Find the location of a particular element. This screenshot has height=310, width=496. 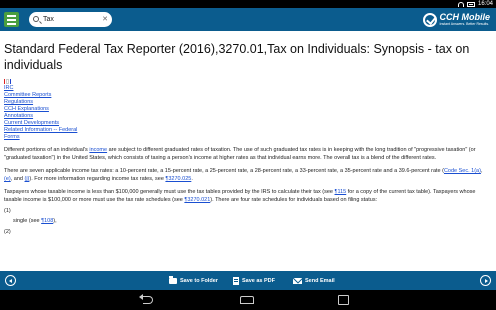

text: Different portions of an individual's is located at coordinates (47, 150).